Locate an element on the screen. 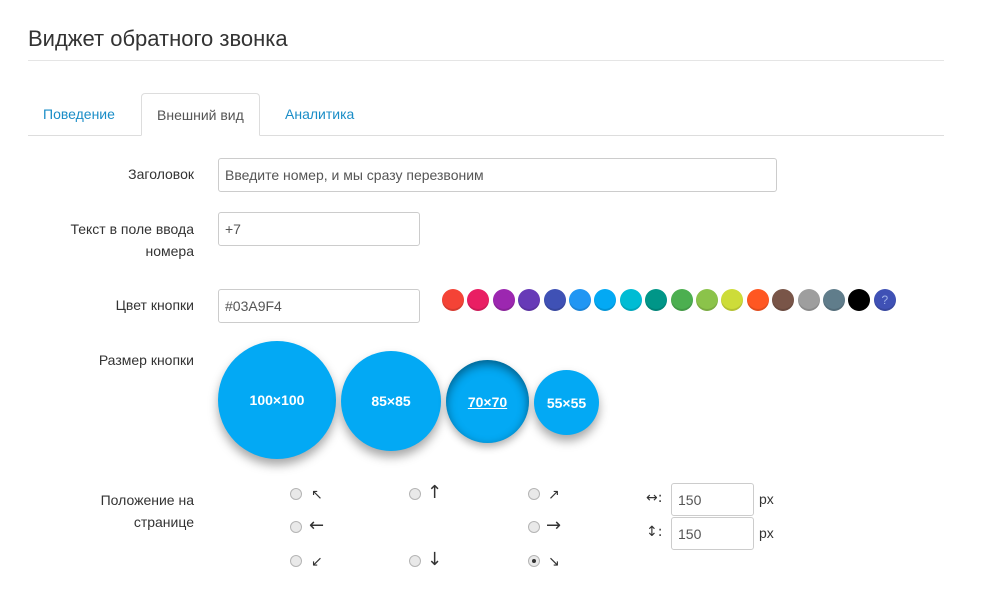 This screenshot has width=1000, height=599. arrow-up-icon: ↑ is located at coordinates (435, 492).